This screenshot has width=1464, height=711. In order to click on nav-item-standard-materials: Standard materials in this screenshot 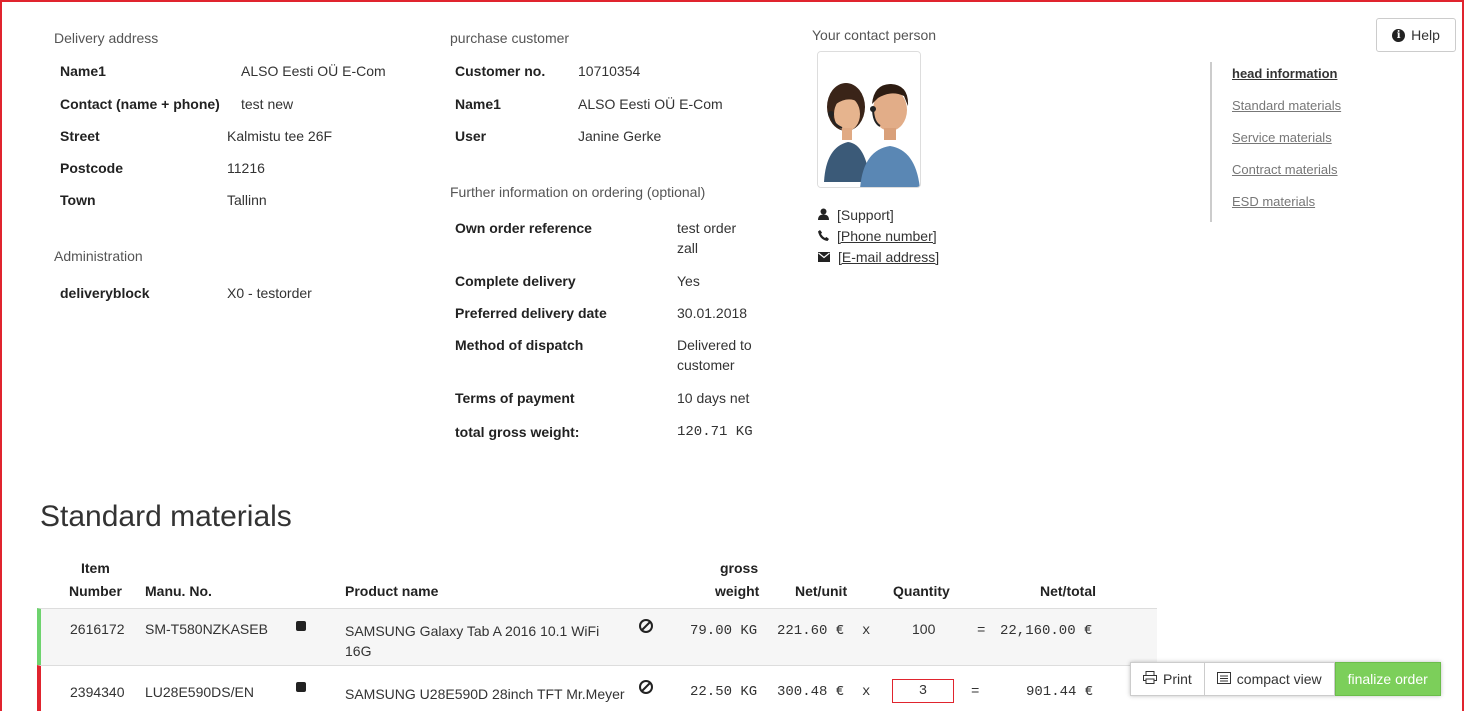, I will do `click(1276, 110)`.